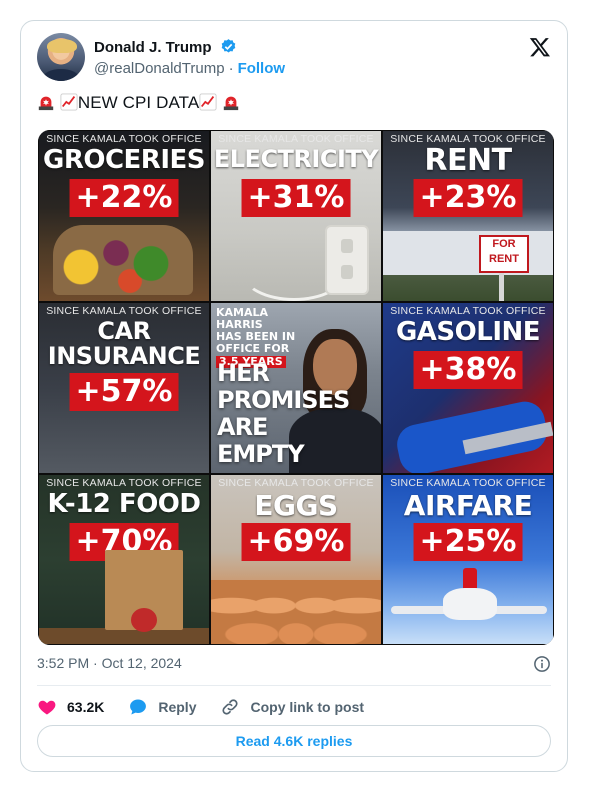 This screenshot has height=793, width=590. Describe the element at coordinates (468, 160) in the screenshot. I see `tile-heading: RENT` at that location.